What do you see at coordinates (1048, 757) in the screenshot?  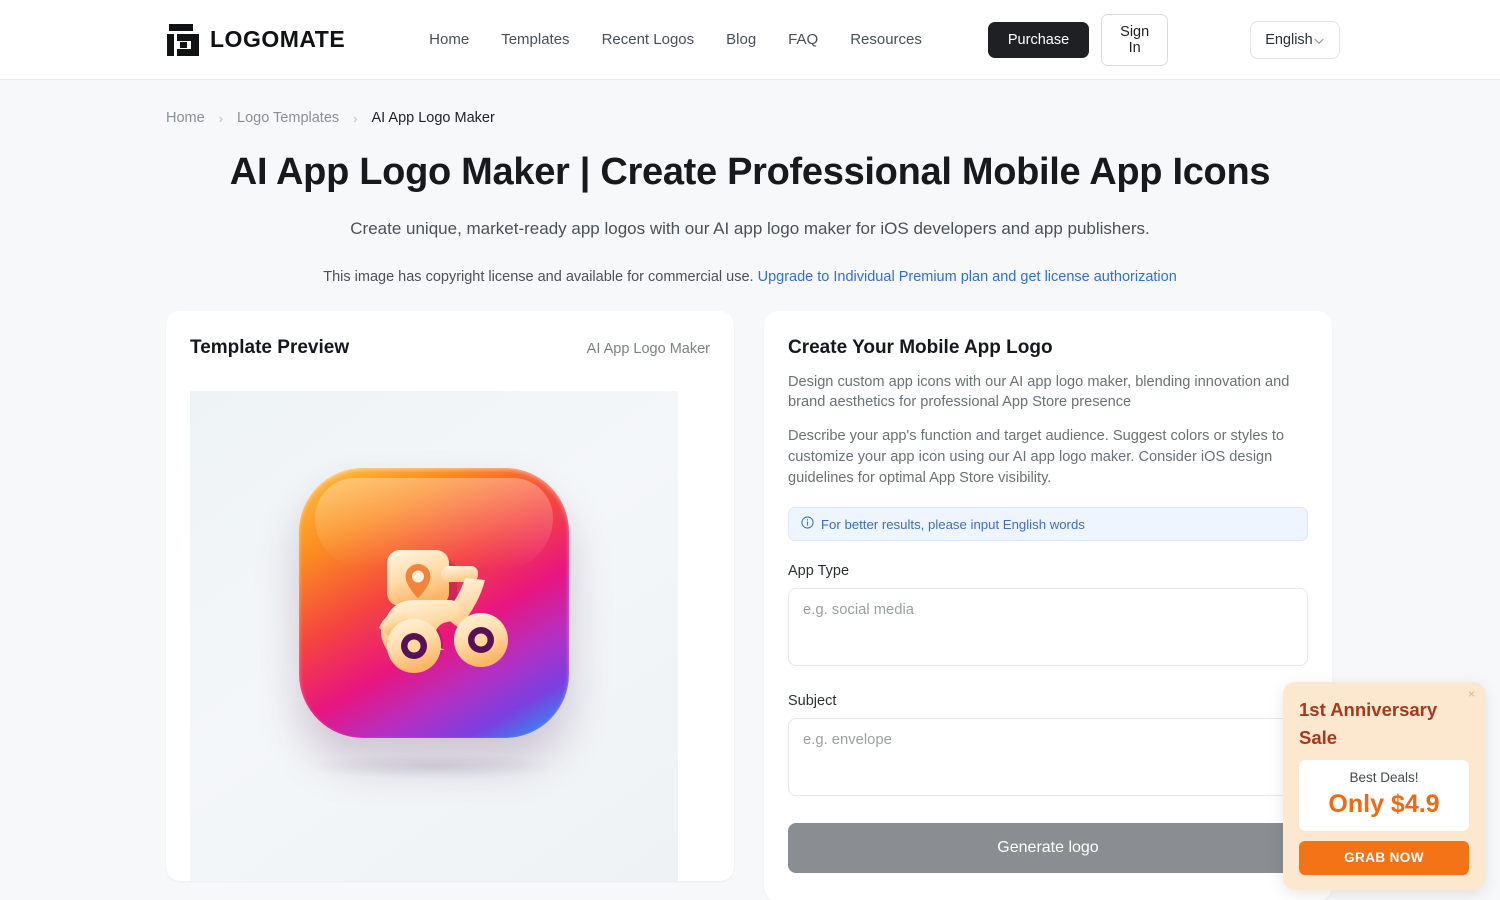 I see `subject-input` at bounding box center [1048, 757].